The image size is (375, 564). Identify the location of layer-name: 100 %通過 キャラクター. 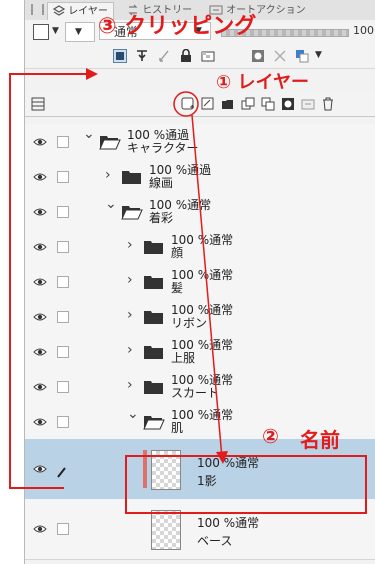
(163, 142).